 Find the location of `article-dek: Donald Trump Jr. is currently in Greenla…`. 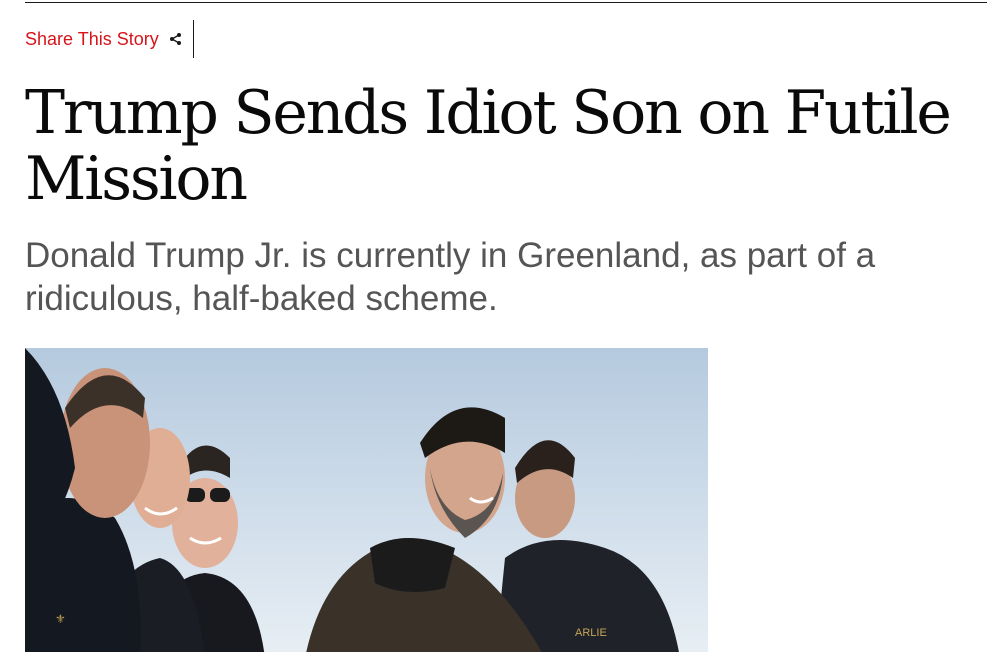

article-dek: Donald Trump Jr. is currently in Greenla… is located at coordinates (450, 277).